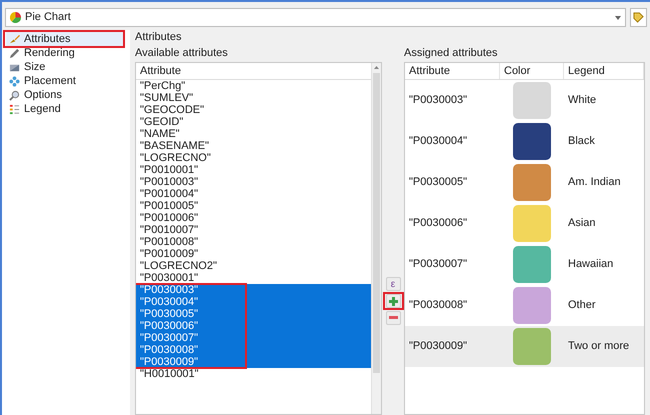 This screenshot has height=415, width=650. I want to click on list-item: "P0010007", so click(253, 230).